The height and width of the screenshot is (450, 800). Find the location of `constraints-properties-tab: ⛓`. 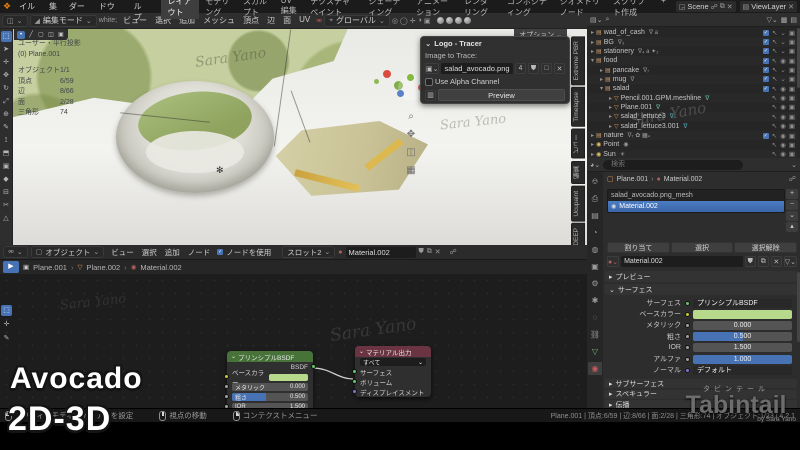

constraints-properties-tab: ⛓ is located at coordinates (595, 334).